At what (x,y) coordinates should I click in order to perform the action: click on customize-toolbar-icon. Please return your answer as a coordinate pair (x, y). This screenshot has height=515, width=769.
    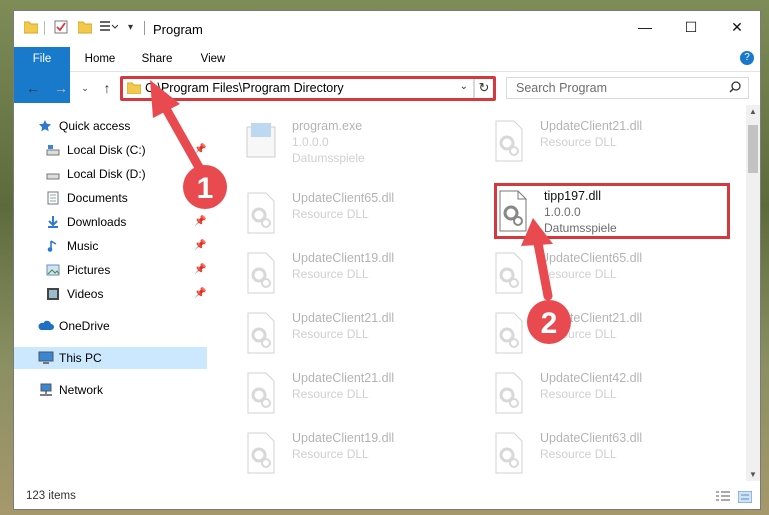
    Looking at the image, I should click on (109, 27).